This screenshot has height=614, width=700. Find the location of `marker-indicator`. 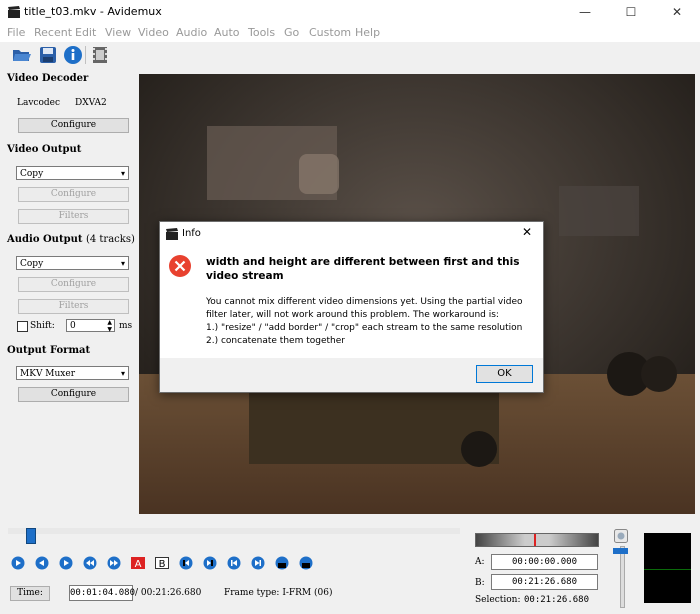

marker-indicator is located at coordinates (535, 540).